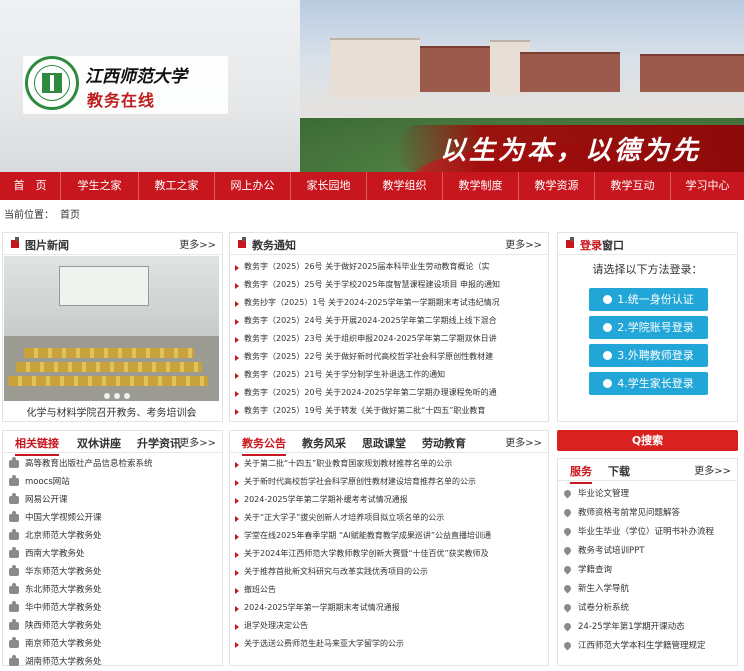 This screenshot has width=744, height=671. Describe the element at coordinates (389, 608) in the screenshot. I see `announcement-item: 2024-2025学年第一学期期末考试情况通报` at that location.